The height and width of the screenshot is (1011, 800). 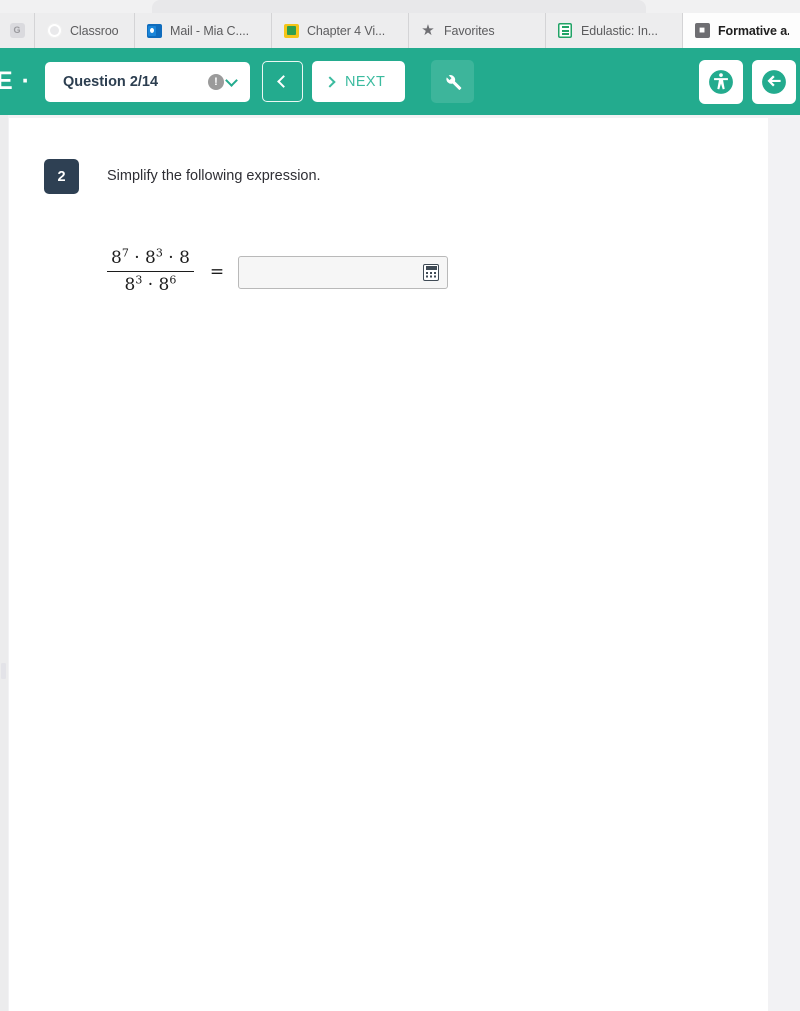 I want to click on app-header: E · Question 2/14 ! NEXT, so click(x=400, y=81).